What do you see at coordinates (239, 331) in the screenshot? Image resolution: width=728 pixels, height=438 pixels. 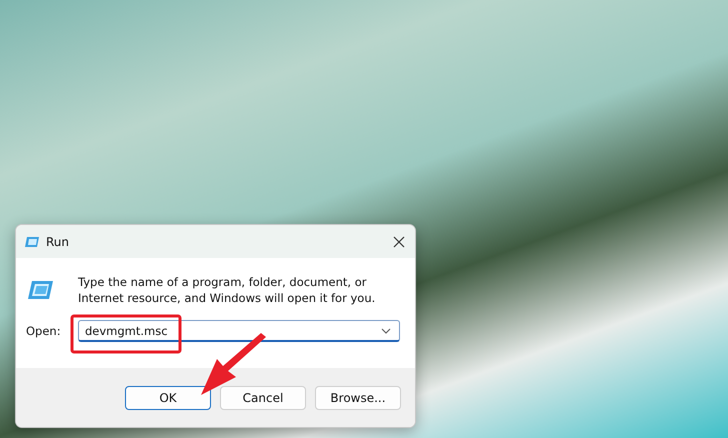 I see `open-combo-box: devmgmt.msc` at bounding box center [239, 331].